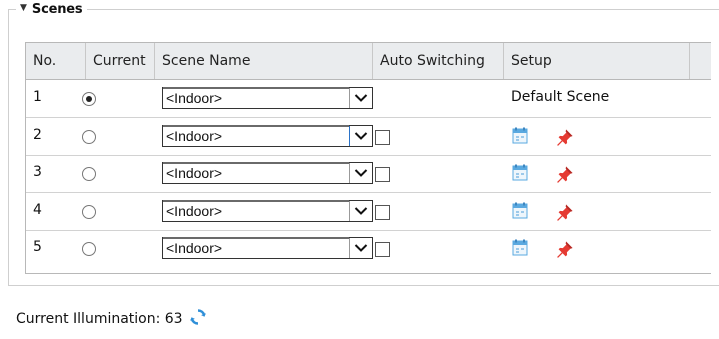  What do you see at coordinates (37, 97) in the screenshot?
I see `row-number: 1` at bounding box center [37, 97].